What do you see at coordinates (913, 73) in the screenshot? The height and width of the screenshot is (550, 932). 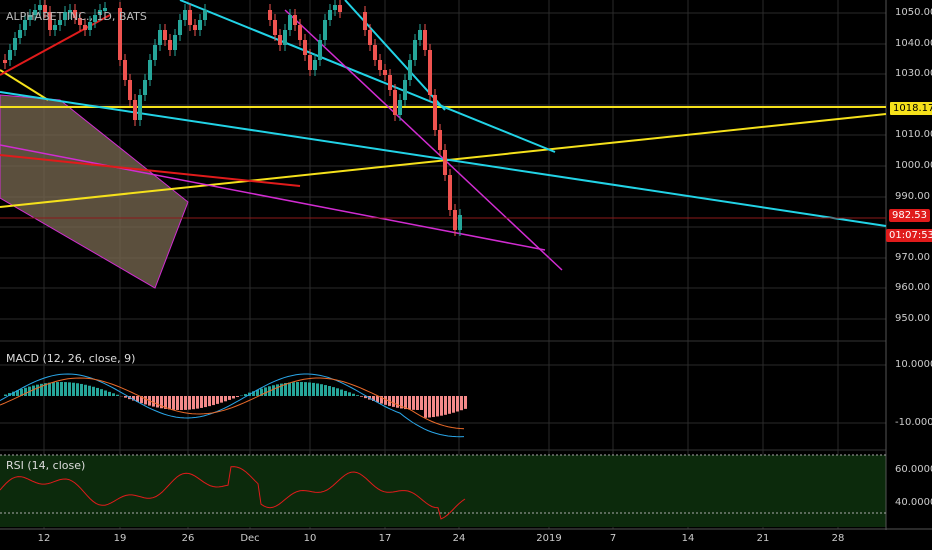 I see `price-axis-label: 1030.00` at bounding box center [913, 73].